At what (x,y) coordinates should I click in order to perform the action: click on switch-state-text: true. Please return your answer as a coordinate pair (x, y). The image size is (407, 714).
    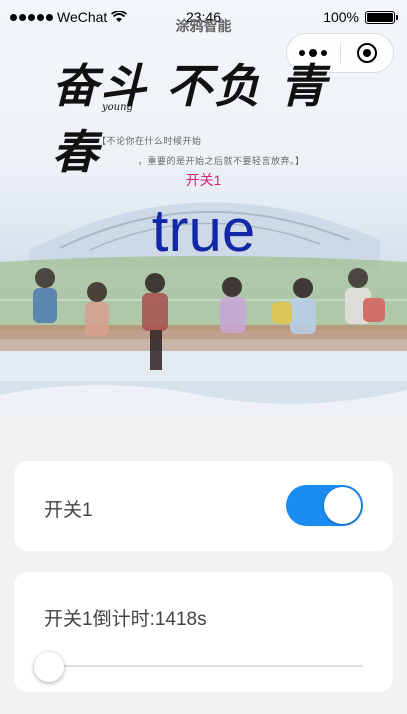
    Looking at the image, I should click on (203, 230).